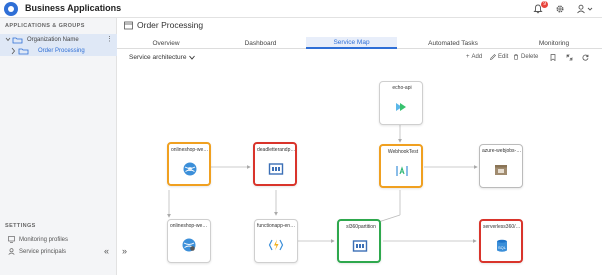 Image resolution: width=602 pixels, height=275 pixels. What do you see at coordinates (166, 43) in the screenshot?
I see `tab-overview: Overview` at bounding box center [166, 43].